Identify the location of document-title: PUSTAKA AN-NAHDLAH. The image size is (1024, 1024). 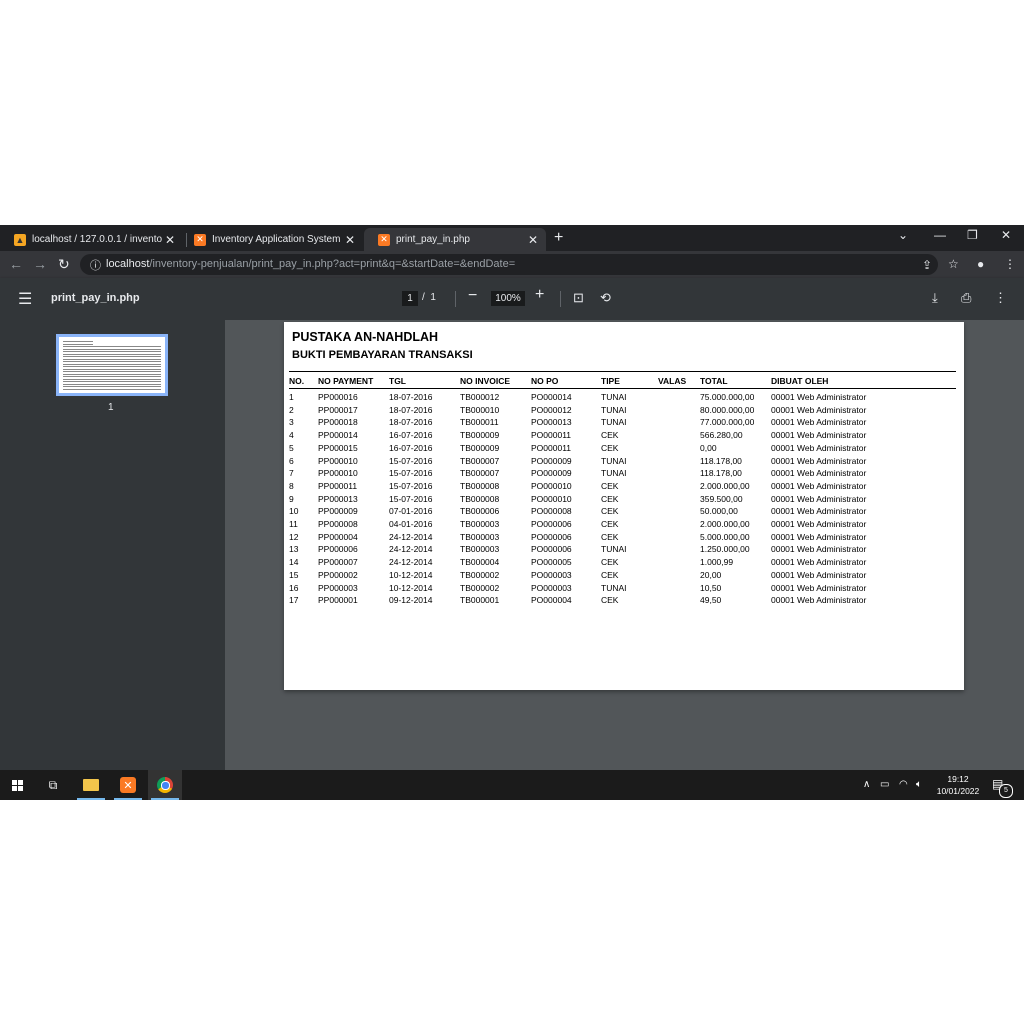
(365, 337).